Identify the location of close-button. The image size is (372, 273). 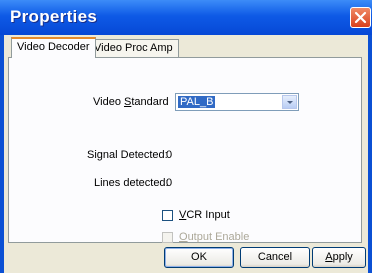
(360, 17).